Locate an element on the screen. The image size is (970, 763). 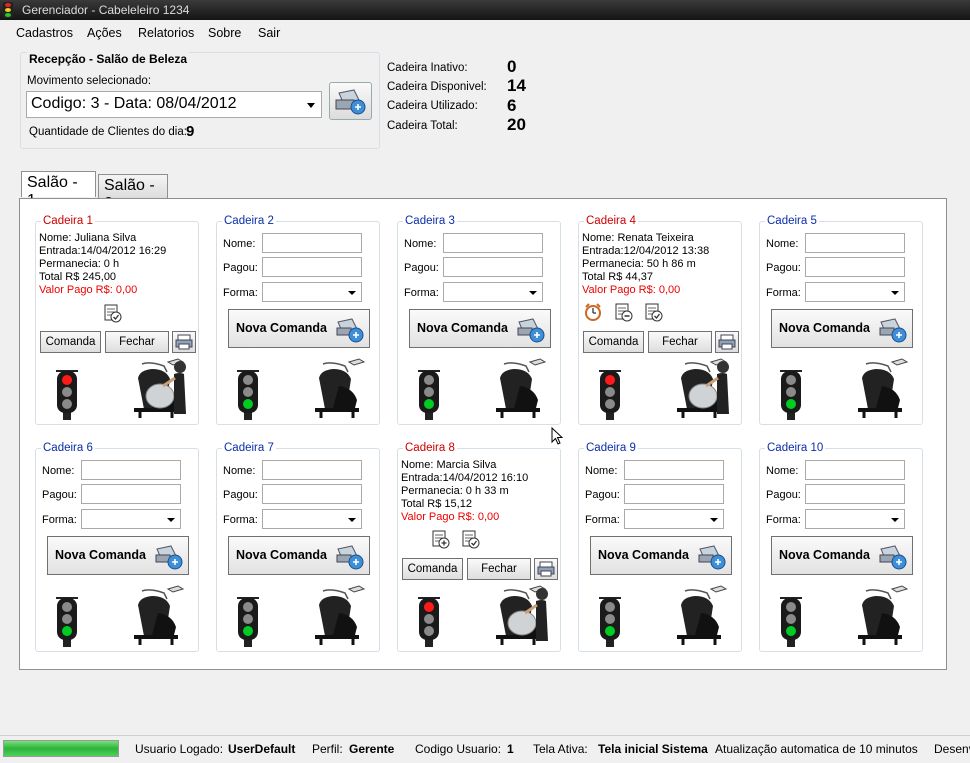
tab-salao-2: Salão - 2 is located at coordinates (133, 193).